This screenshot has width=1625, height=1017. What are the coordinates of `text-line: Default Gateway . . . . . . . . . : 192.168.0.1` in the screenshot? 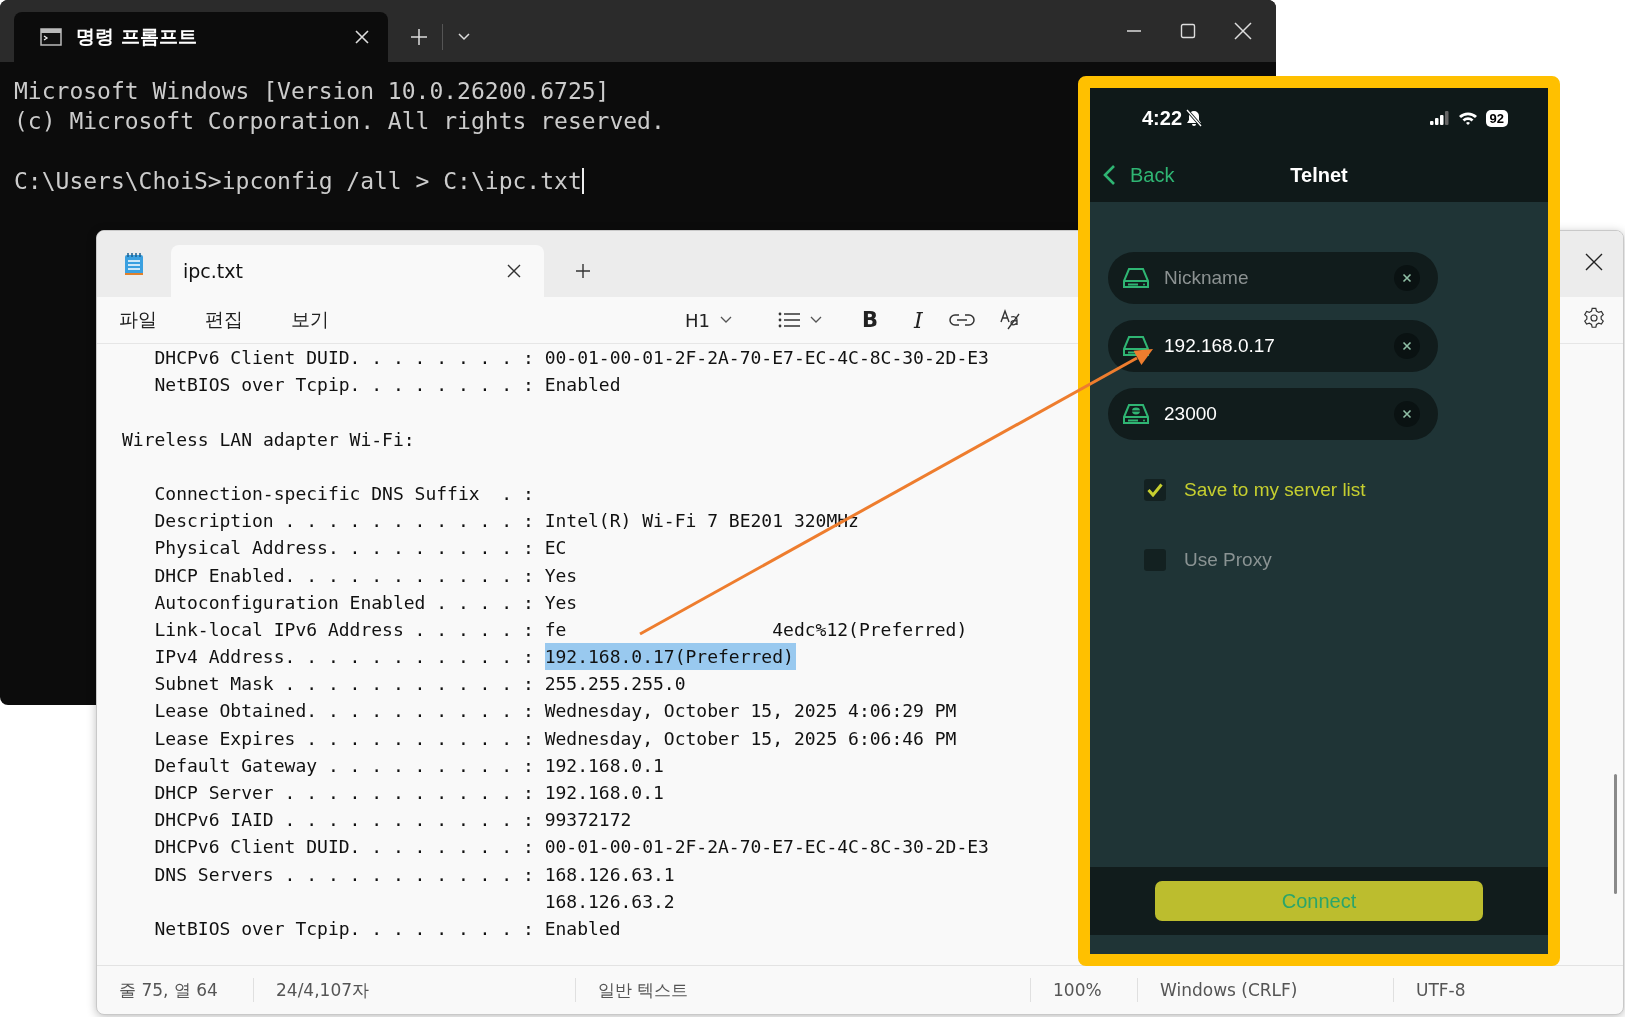 It's located at (409, 765).